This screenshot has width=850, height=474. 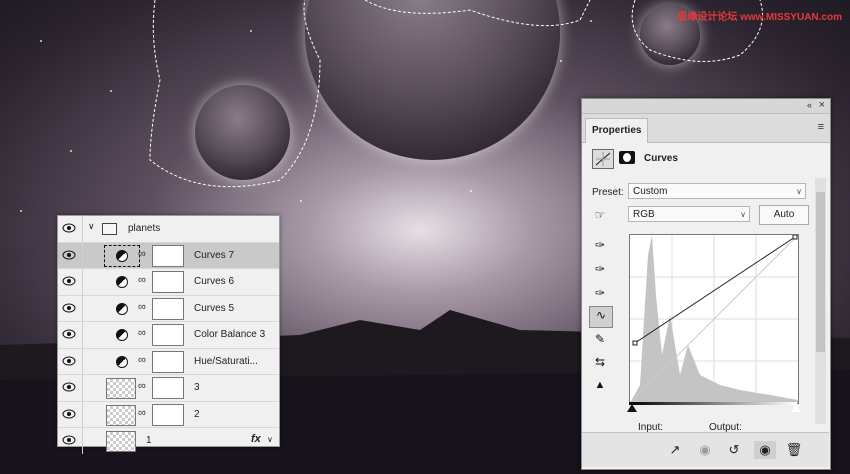 What do you see at coordinates (644, 214) in the screenshot?
I see `channel-value: RGB` at bounding box center [644, 214].